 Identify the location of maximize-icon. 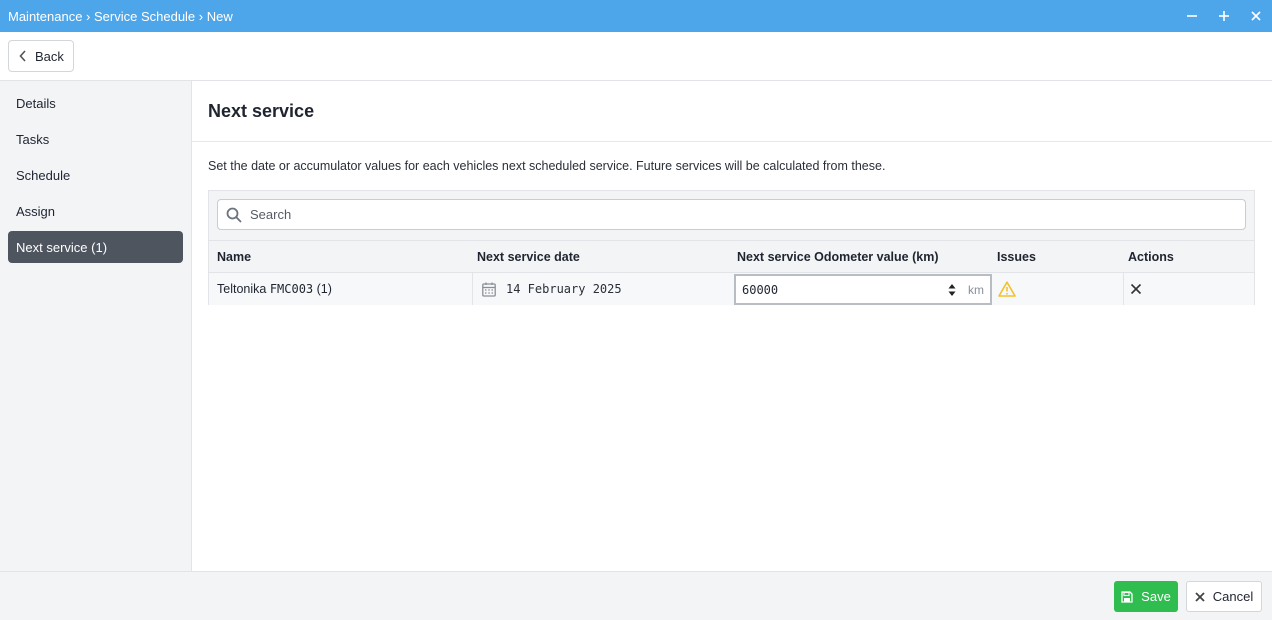
(1224, 16).